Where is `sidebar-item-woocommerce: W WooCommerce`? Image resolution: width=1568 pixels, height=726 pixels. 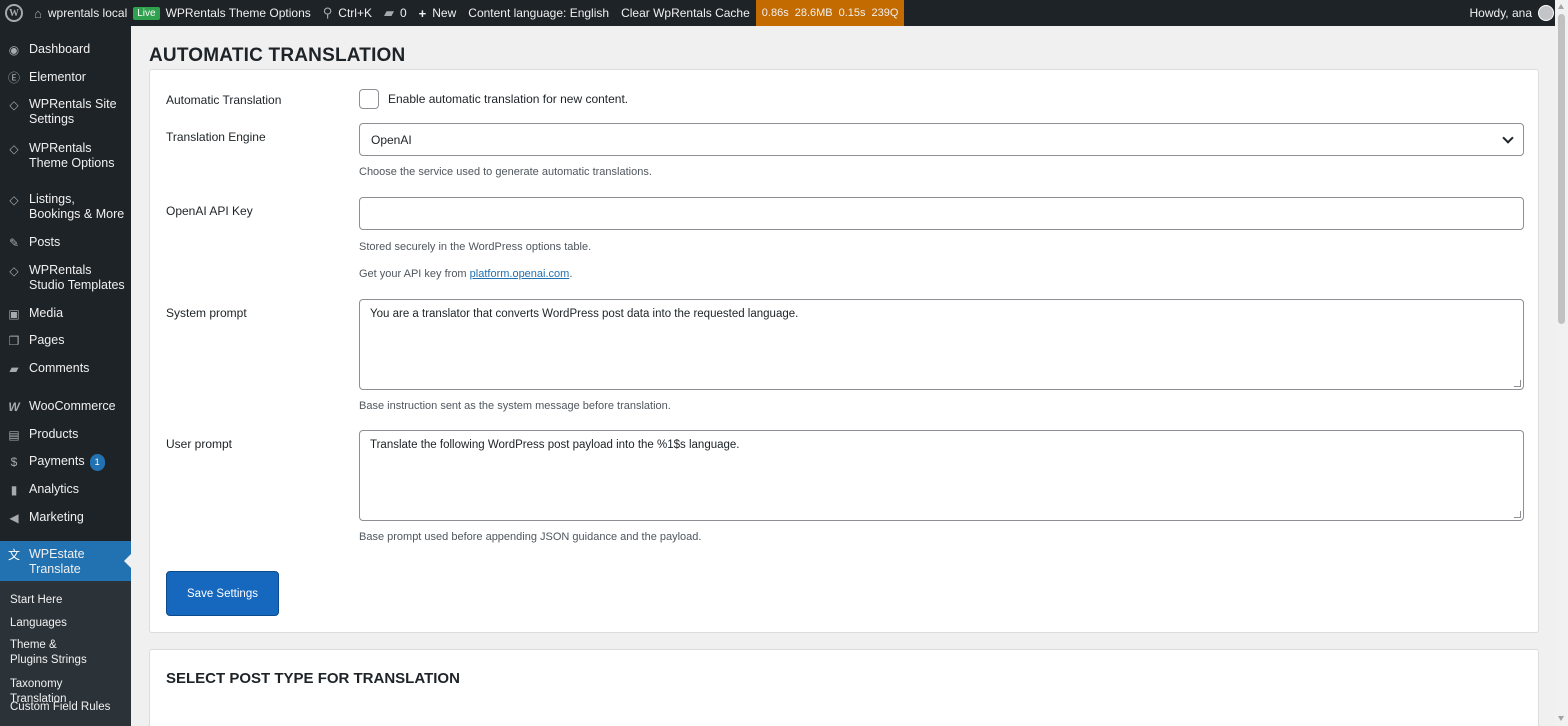
sidebar-item-woocommerce: W WooCommerce is located at coordinates (65, 407).